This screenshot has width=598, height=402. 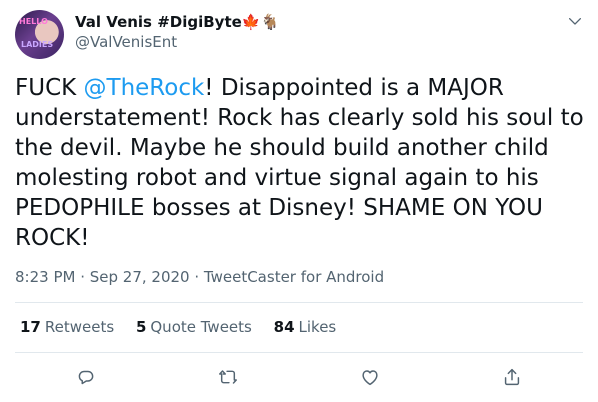 I want to click on likes-label: Likes, so click(x=317, y=327).